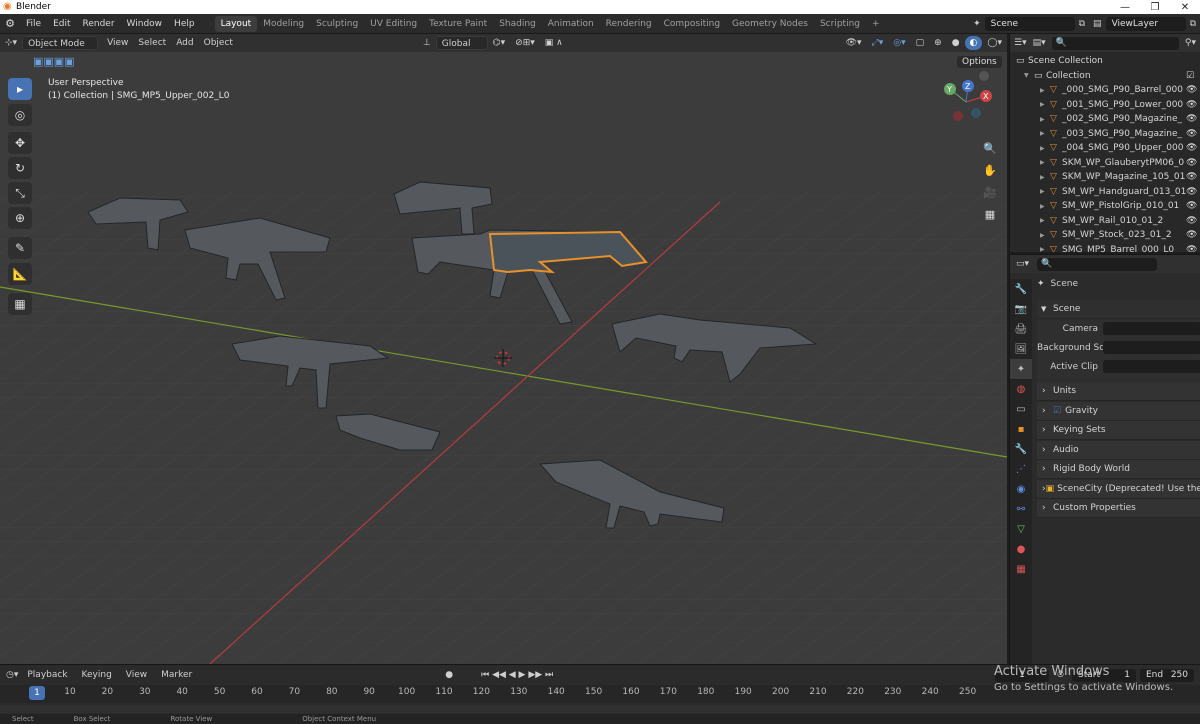 This screenshot has width=1200, height=724. Describe the element at coordinates (1118, 391) in the screenshot. I see `units-panel: › Units` at that location.